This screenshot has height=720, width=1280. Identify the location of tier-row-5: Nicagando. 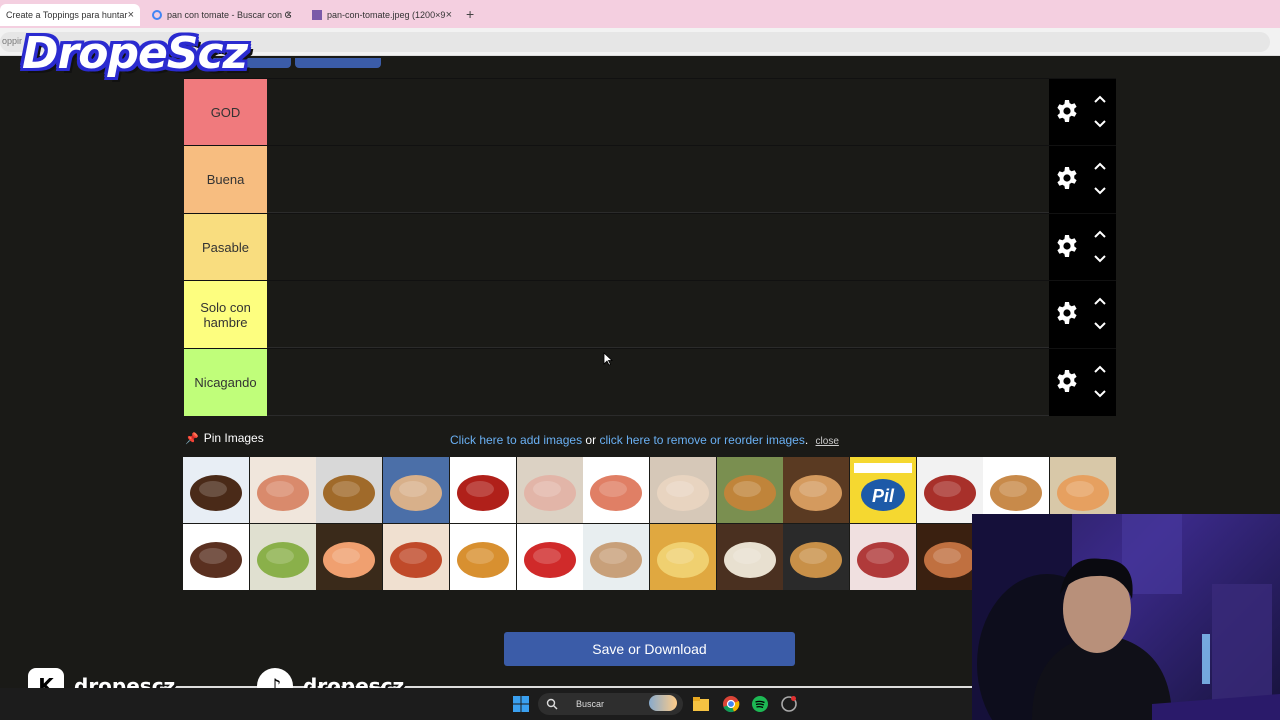
(650, 381).